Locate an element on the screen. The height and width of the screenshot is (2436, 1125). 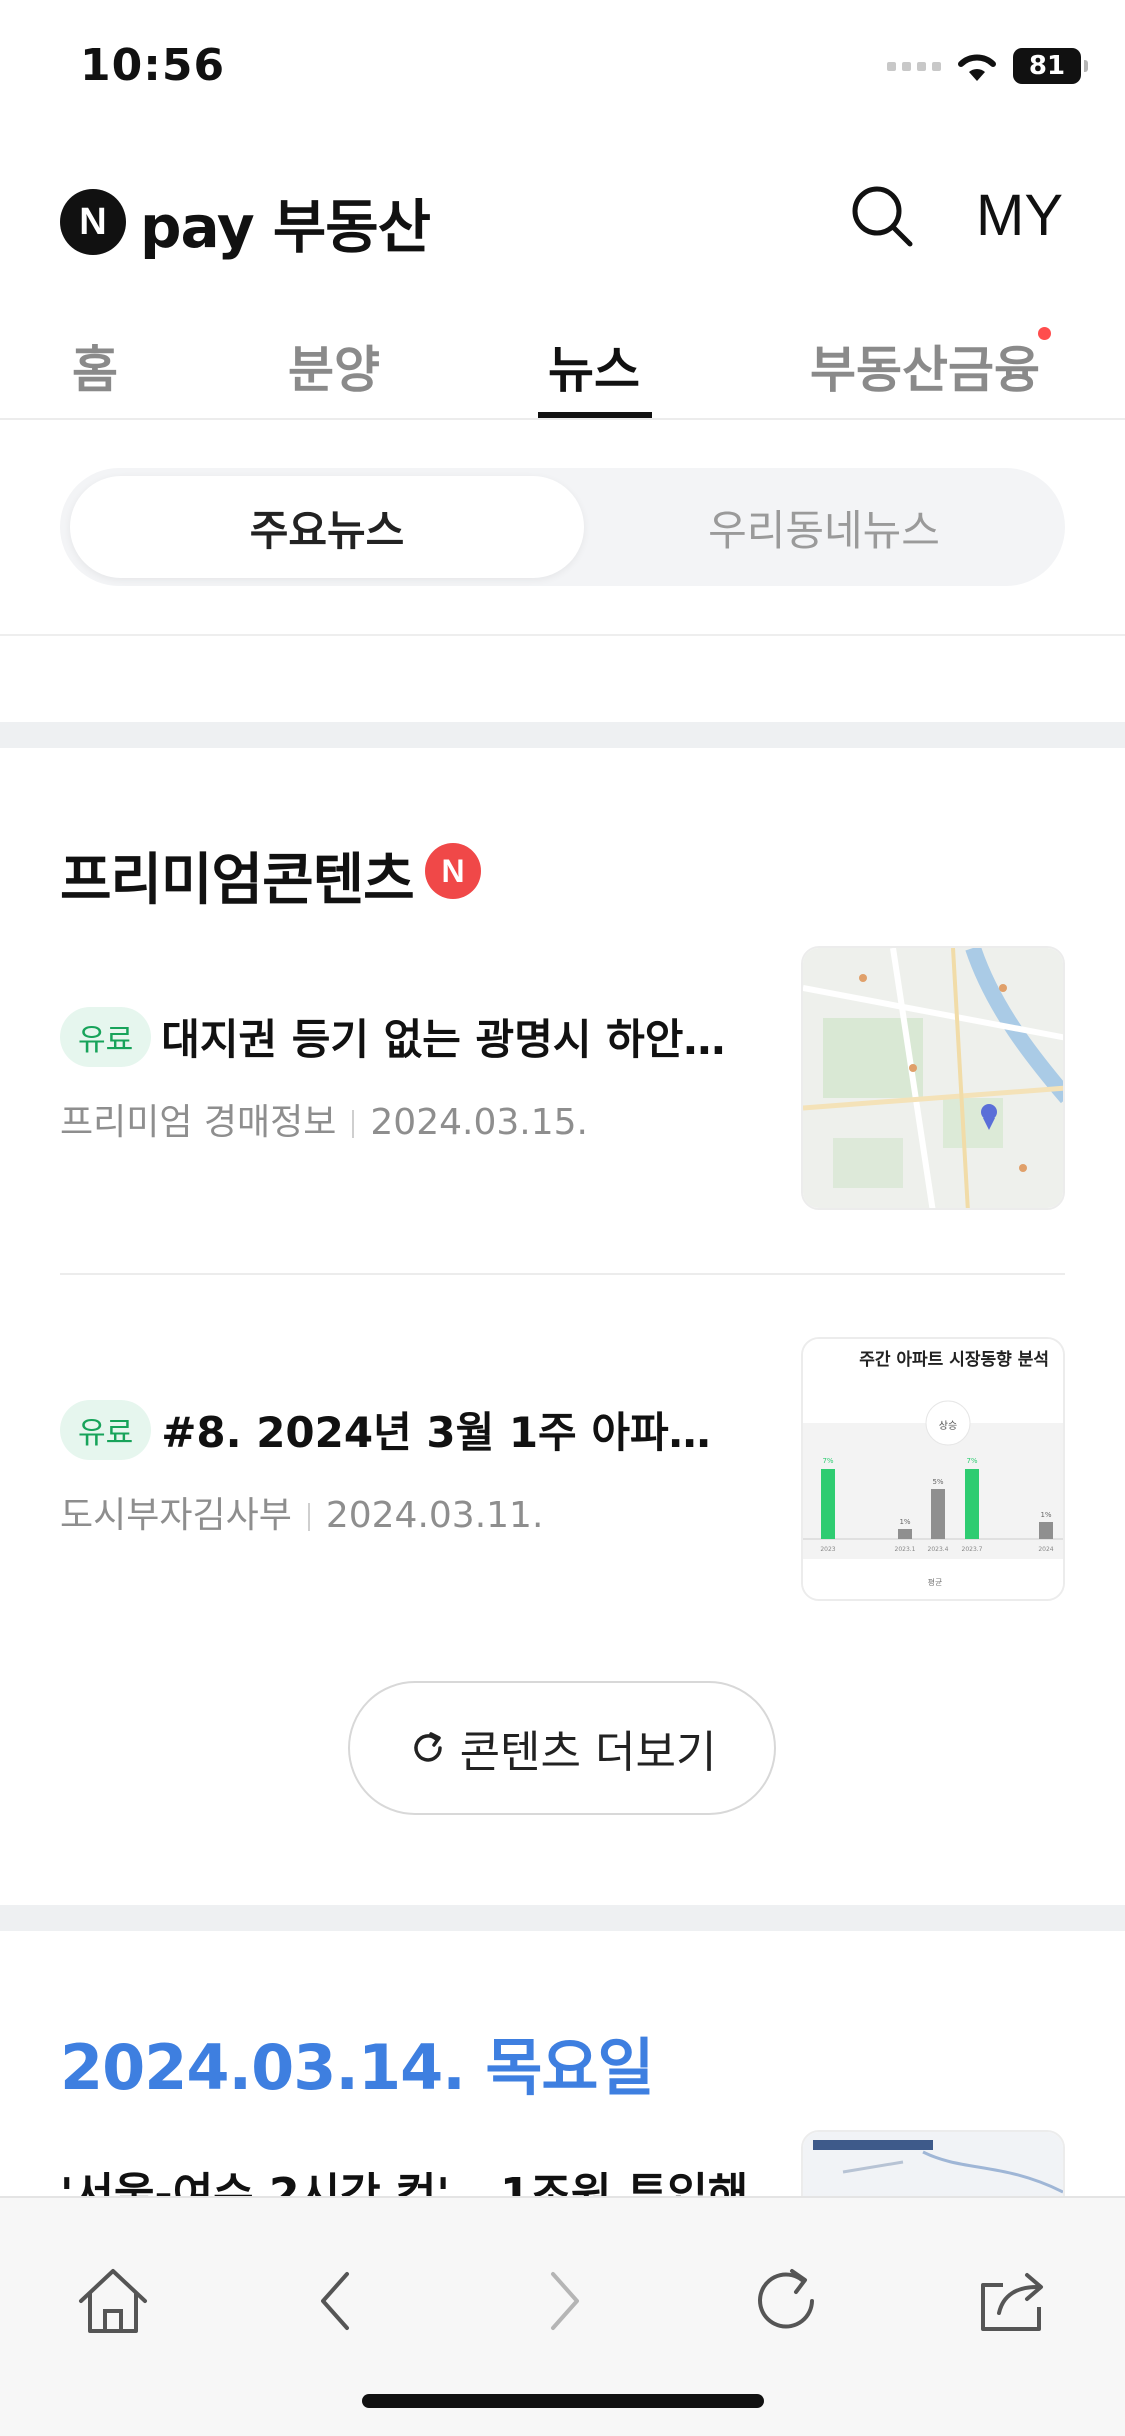
bar-label: 2023.1 is located at coordinates (905, 1549).